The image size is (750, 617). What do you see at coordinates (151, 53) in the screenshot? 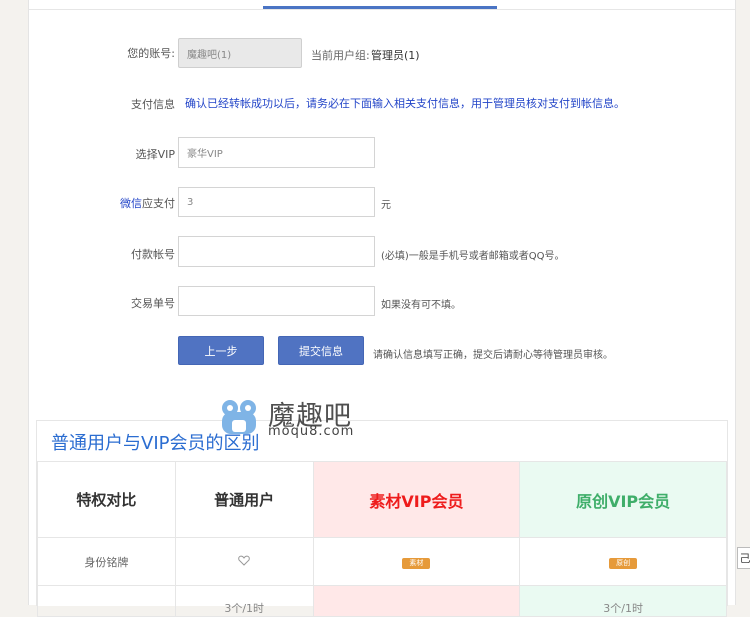
I see `account-label: 您的账号:` at bounding box center [151, 53].